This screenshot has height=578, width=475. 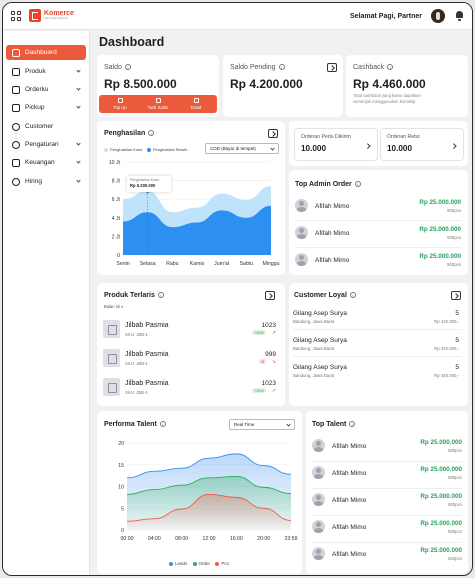 I want to click on saldo-value: Rp 8.500.000, so click(x=140, y=84).